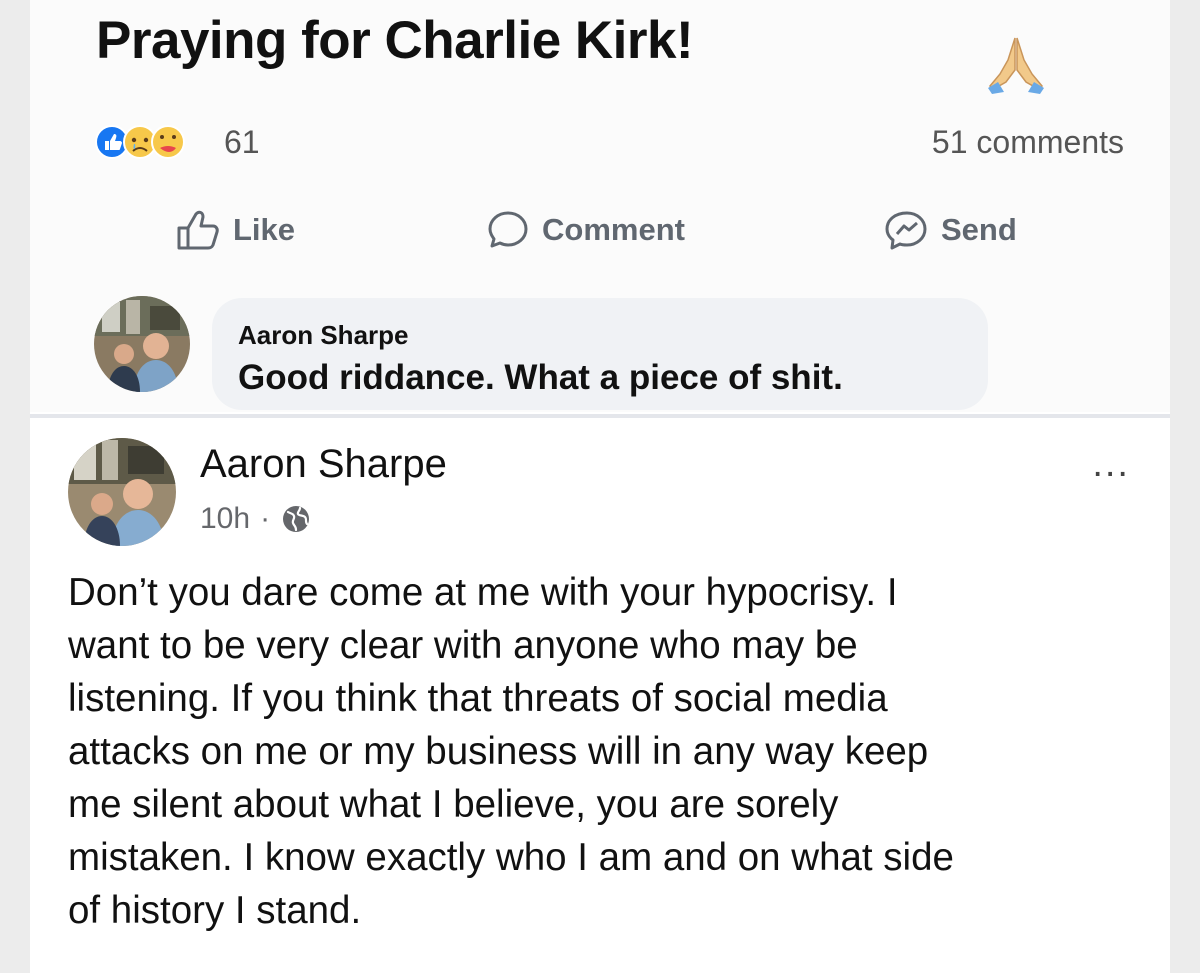  I want to click on post-timestamp: 10h, so click(225, 519).